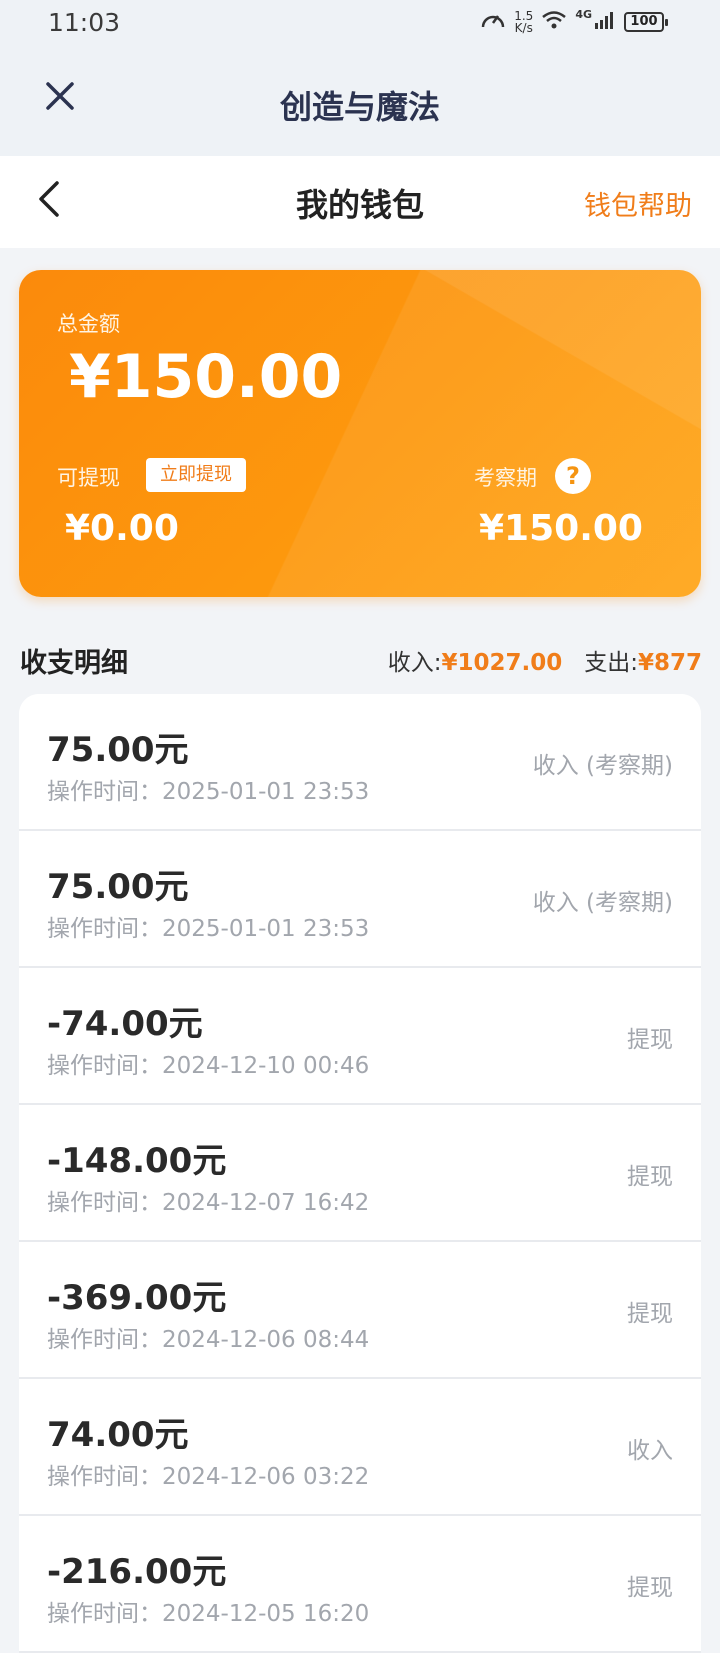 The height and width of the screenshot is (1653, 720). What do you see at coordinates (573, 476) in the screenshot?
I see `question-icon: ?` at bounding box center [573, 476].